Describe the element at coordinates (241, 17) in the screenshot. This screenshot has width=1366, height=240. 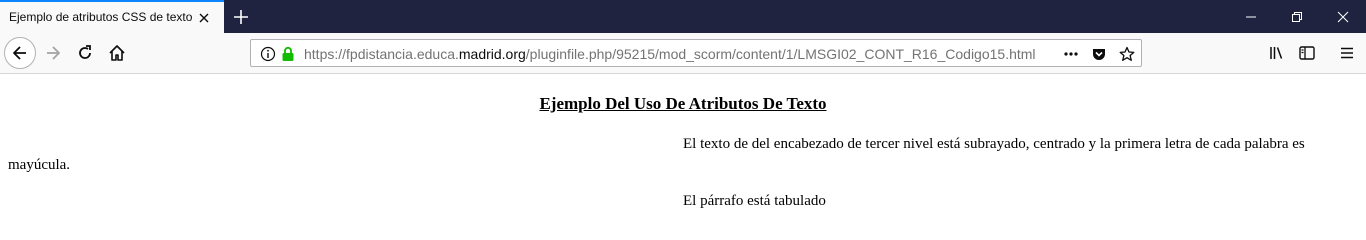
I see `new-tab-icon` at that location.